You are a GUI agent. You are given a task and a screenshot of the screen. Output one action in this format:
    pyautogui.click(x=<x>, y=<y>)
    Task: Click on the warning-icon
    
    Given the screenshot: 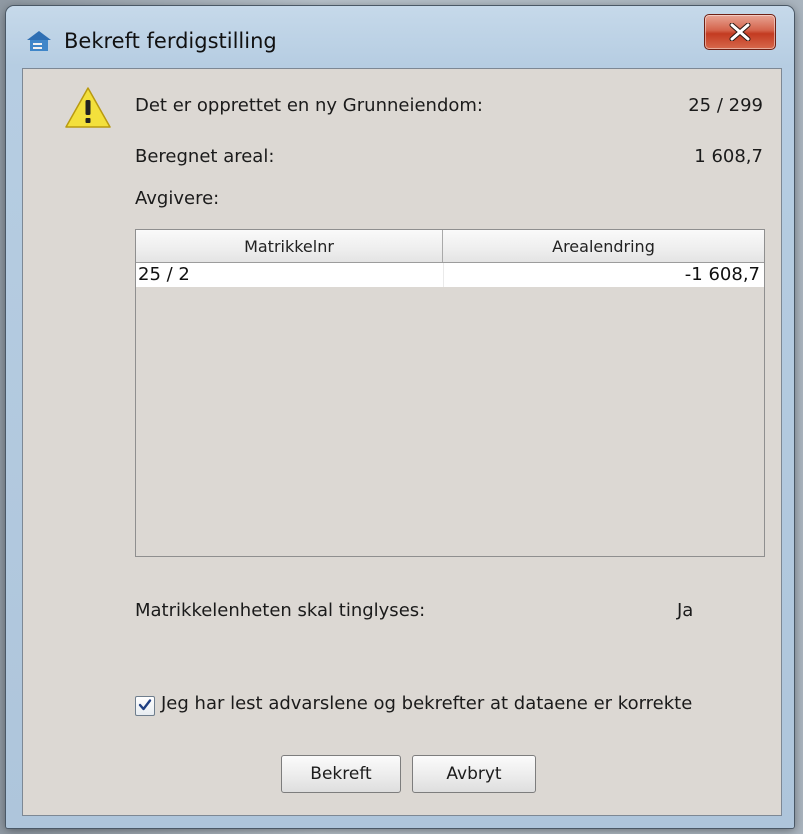 What is the action you would take?
    pyautogui.click(x=88, y=110)
    